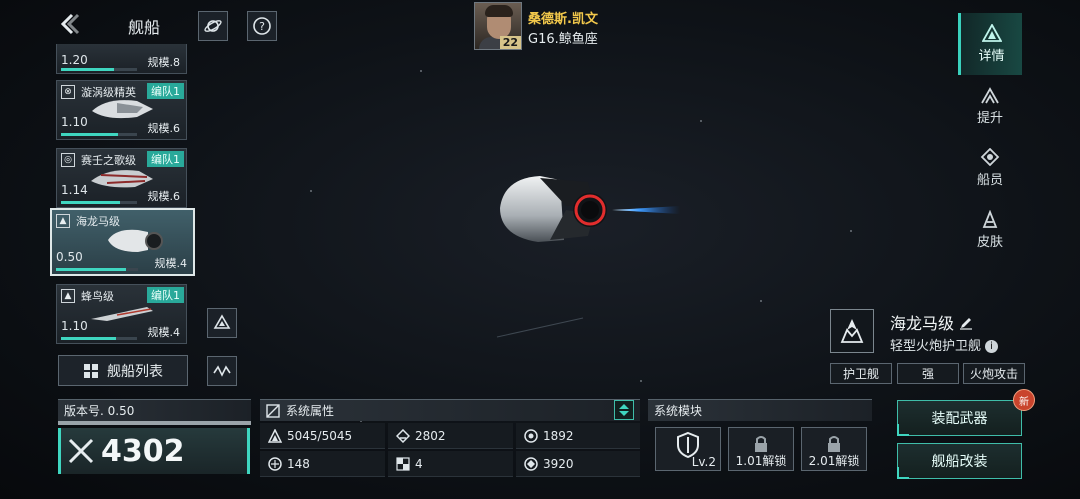 The width and height of the screenshot is (1080, 499). What do you see at coordinates (450, 464) in the screenshot?
I see `stat-slots: 4` at bounding box center [450, 464].